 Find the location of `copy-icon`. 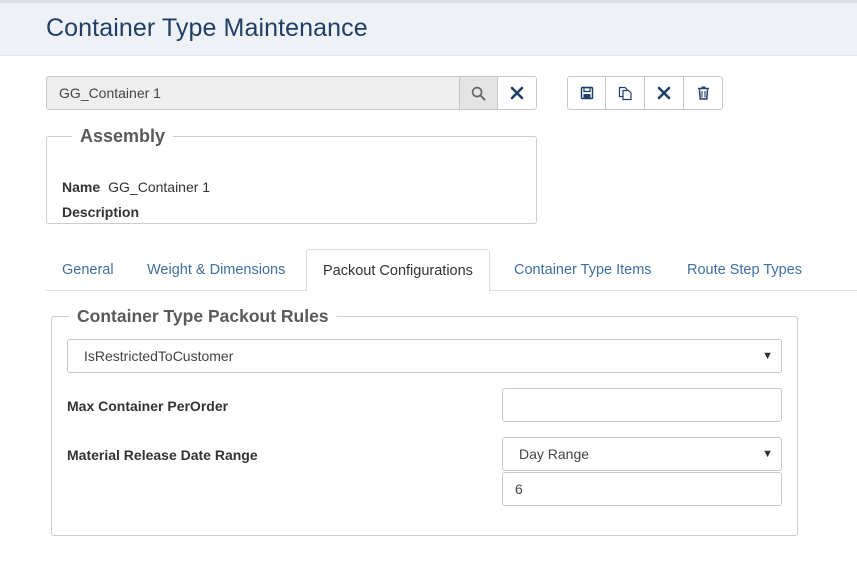

copy-icon is located at coordinates (625, 93).